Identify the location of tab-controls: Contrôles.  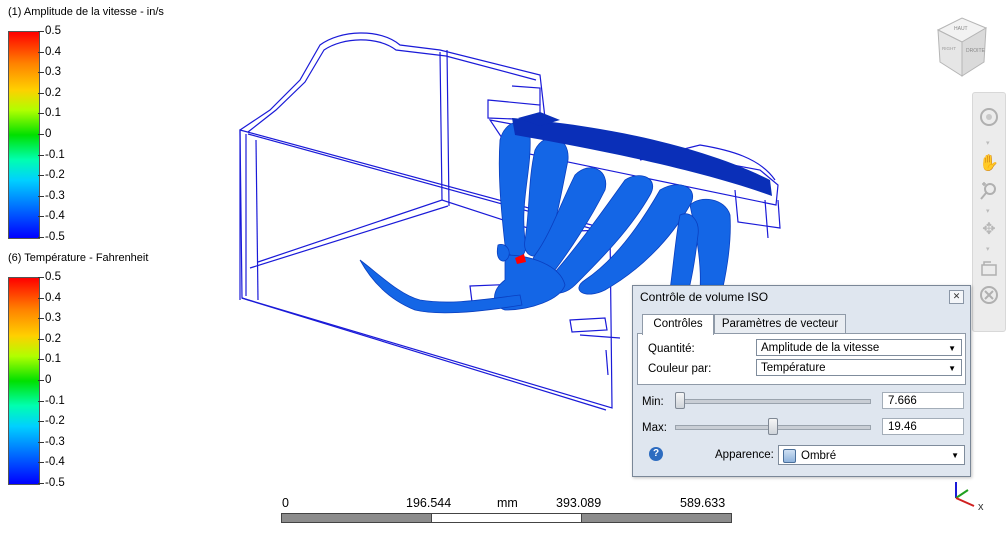
(678, 324).